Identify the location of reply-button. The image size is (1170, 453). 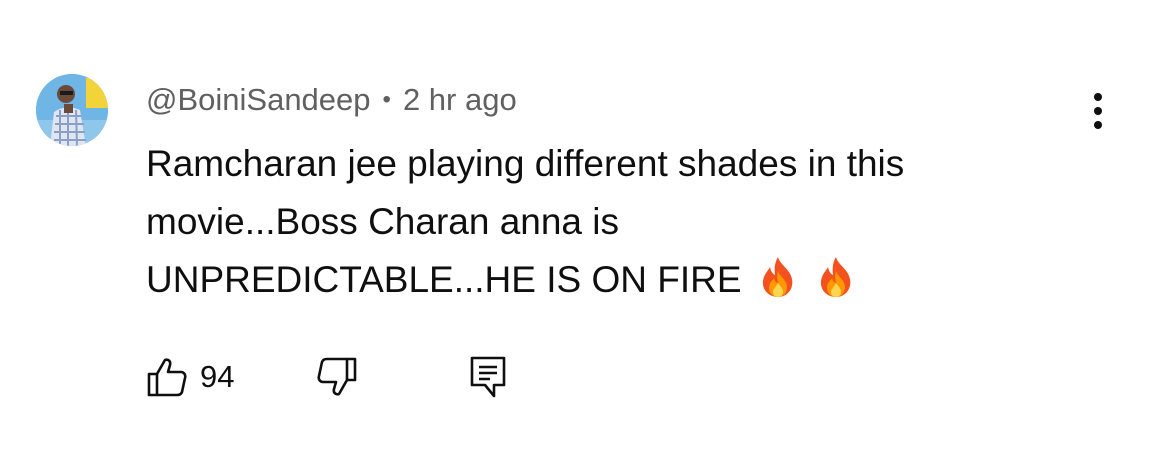
(488, 377).